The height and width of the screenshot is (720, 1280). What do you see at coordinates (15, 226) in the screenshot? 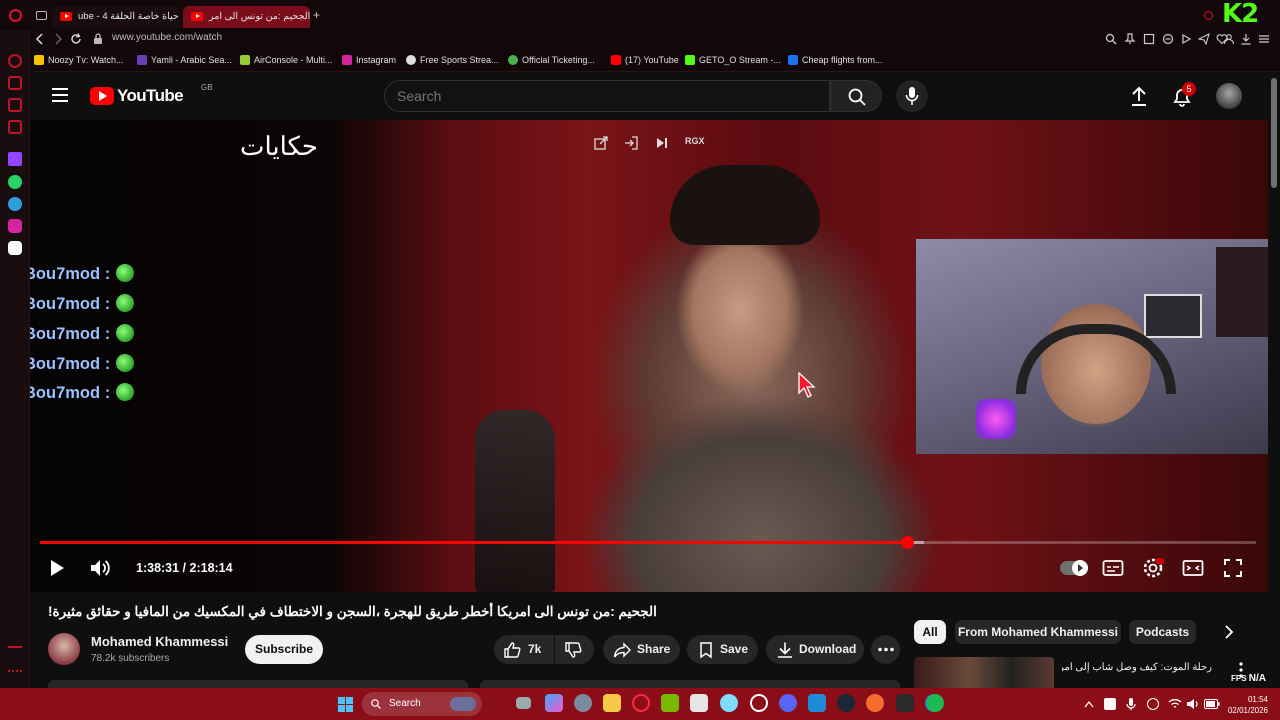
I see `instagram-icon` at bounding box center [15, 226].